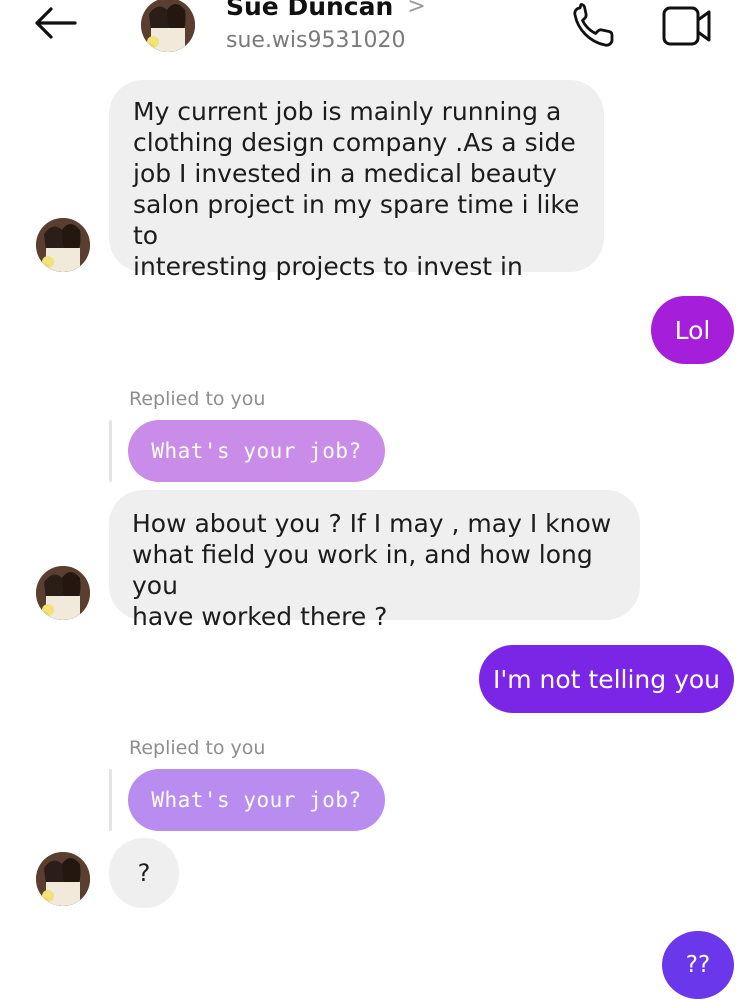 The width and height of the screenshot is (750, 1000). Describe the element at coordinates (347, 111) in the screenshot. I see `message-line: My current job is mainly running a` at that location.